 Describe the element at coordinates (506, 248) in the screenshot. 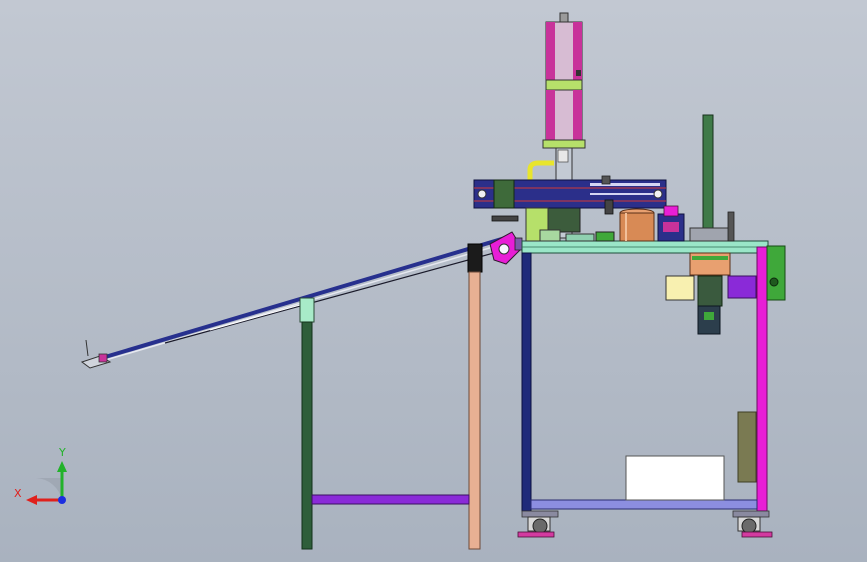

I see `chute-gripper-block` at that location.